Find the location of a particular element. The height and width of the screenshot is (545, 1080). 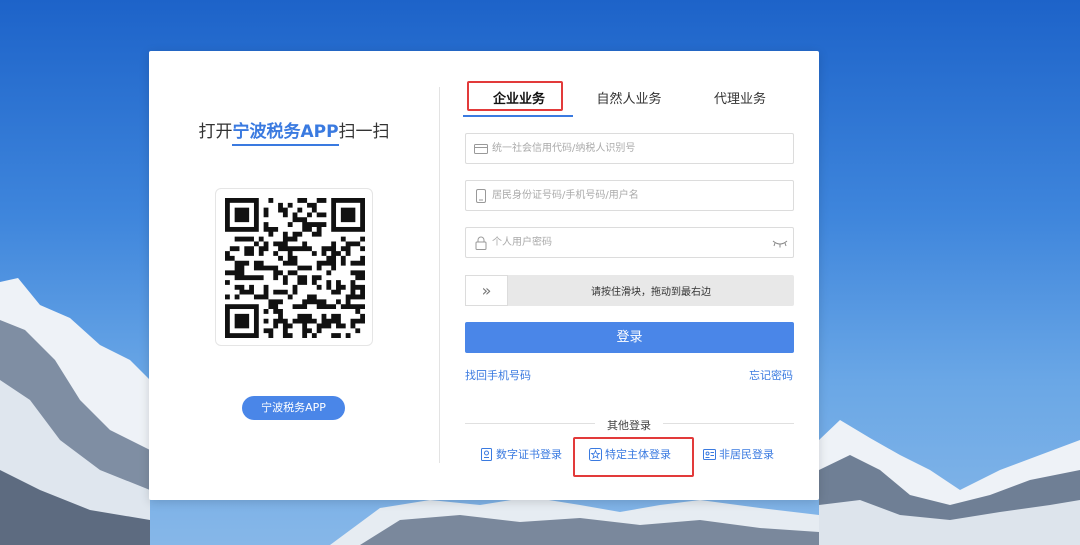

eye-closed-icon is located at coordinates (780, 243).